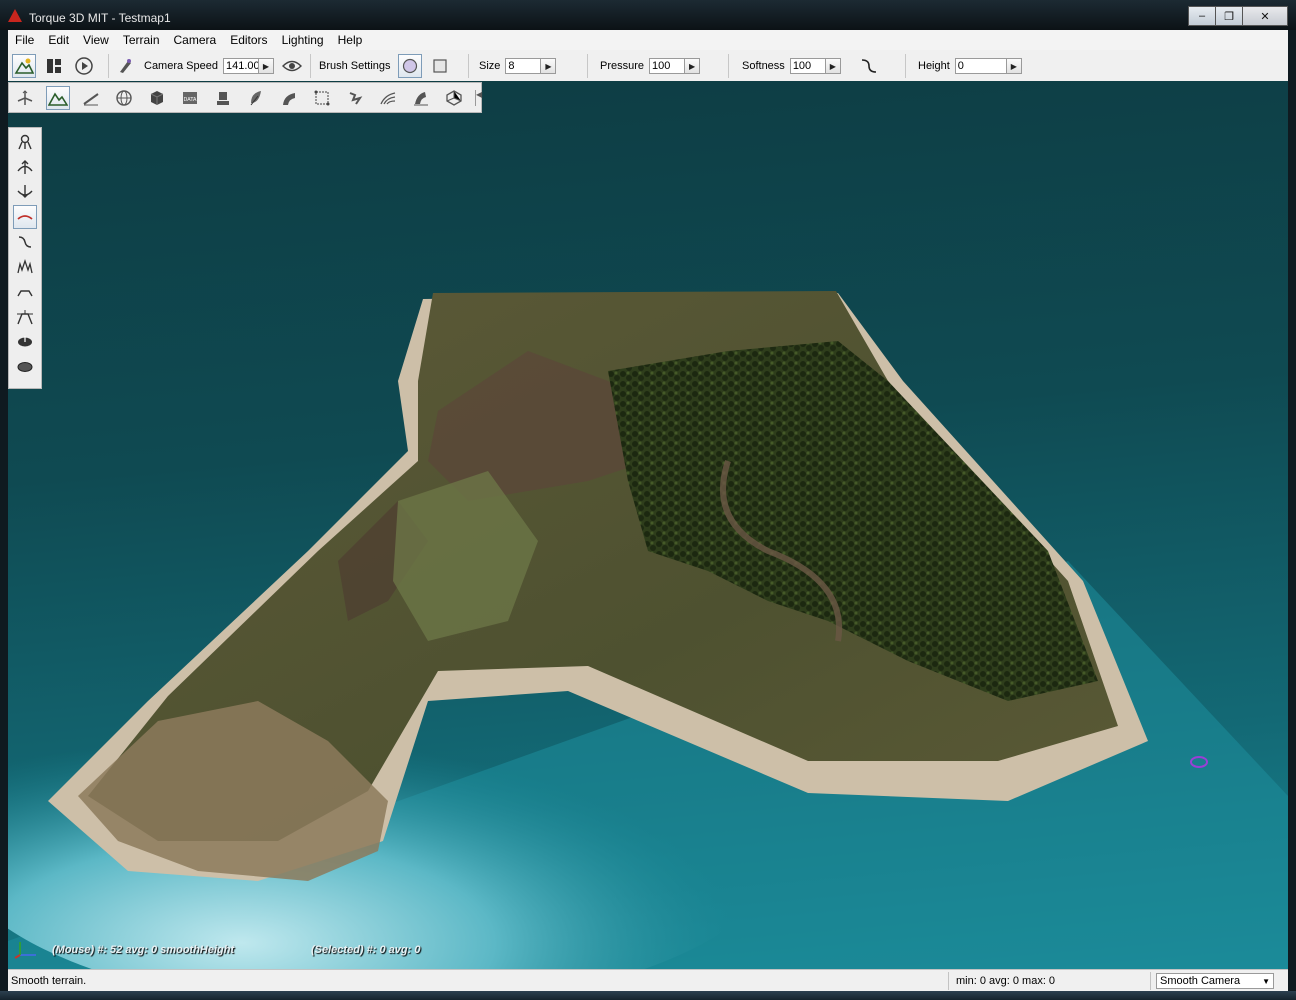 The width and height of the screenshot is (1296, 1000). Describe the element at coordinates (1014, 66) in the screenshot. I see `height-spinner: ▶` at that location.